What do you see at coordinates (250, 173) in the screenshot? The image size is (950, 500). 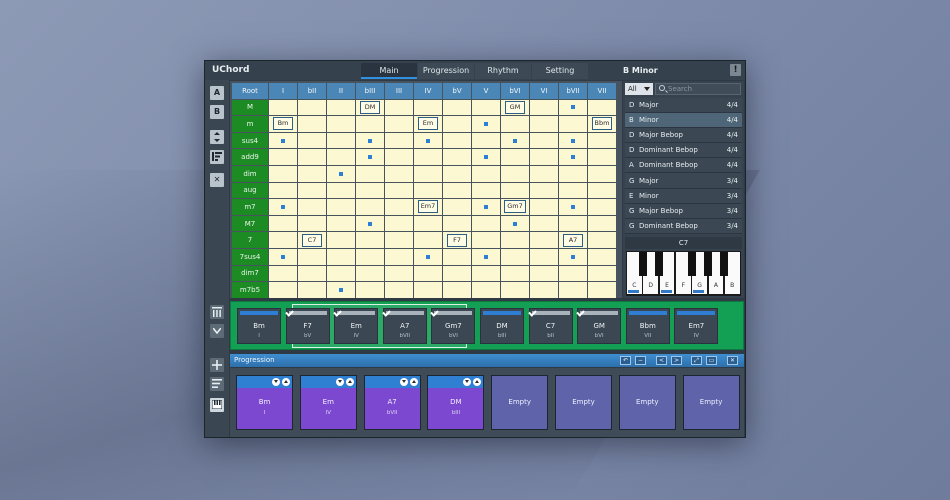 I see `chord-type-label: dim` at bounding box center [250, 173].